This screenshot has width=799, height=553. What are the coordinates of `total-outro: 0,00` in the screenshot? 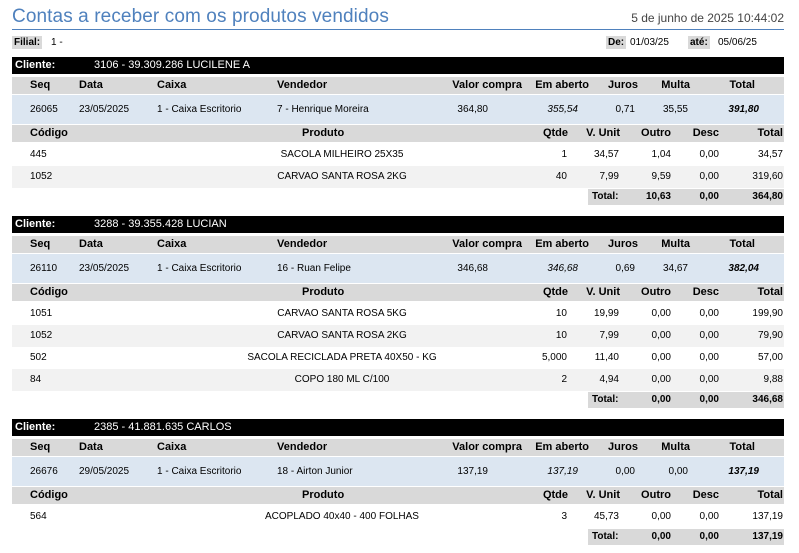 It's located at (661, 399).